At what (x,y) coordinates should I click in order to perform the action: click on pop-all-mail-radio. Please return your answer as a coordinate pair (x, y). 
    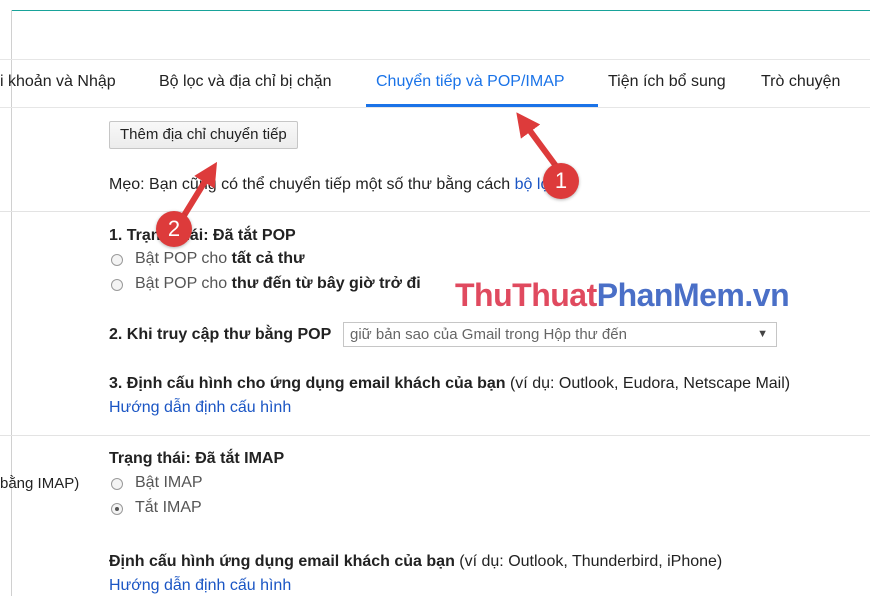
    Looking at the image, I should click on (117, 260).